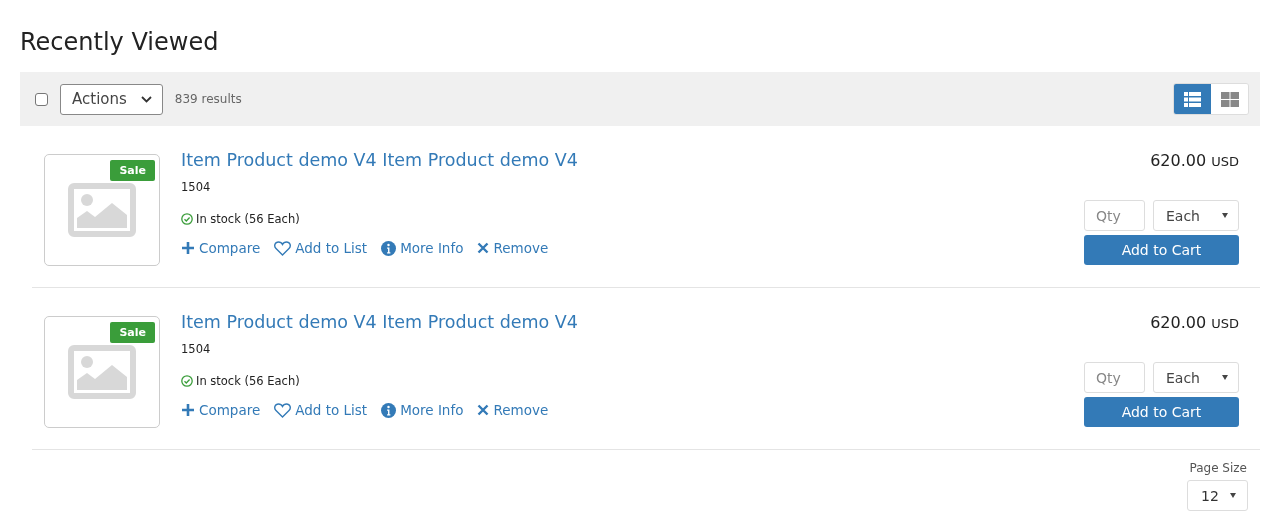 This screenshot has width=1280, height=521. What do you see at coordinates (146, 99) in the screenshot?
I see `chevron-down-icon` at bounding box center [146, 99].